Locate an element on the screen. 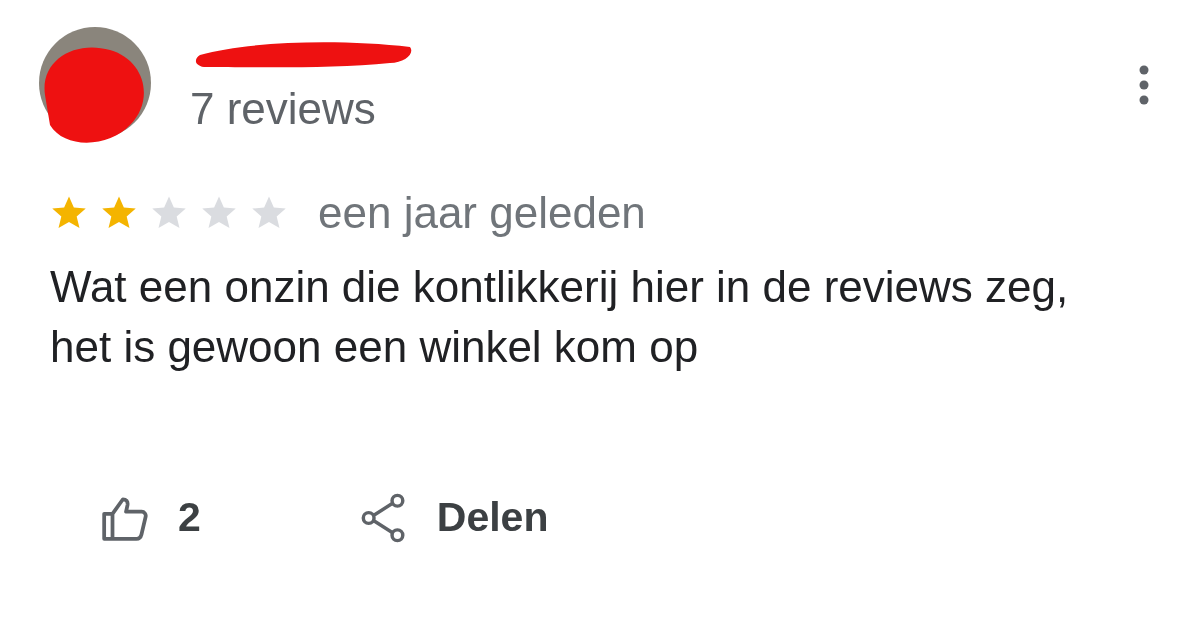  review-count: 7 reviews is located at coordinates (305, 109).